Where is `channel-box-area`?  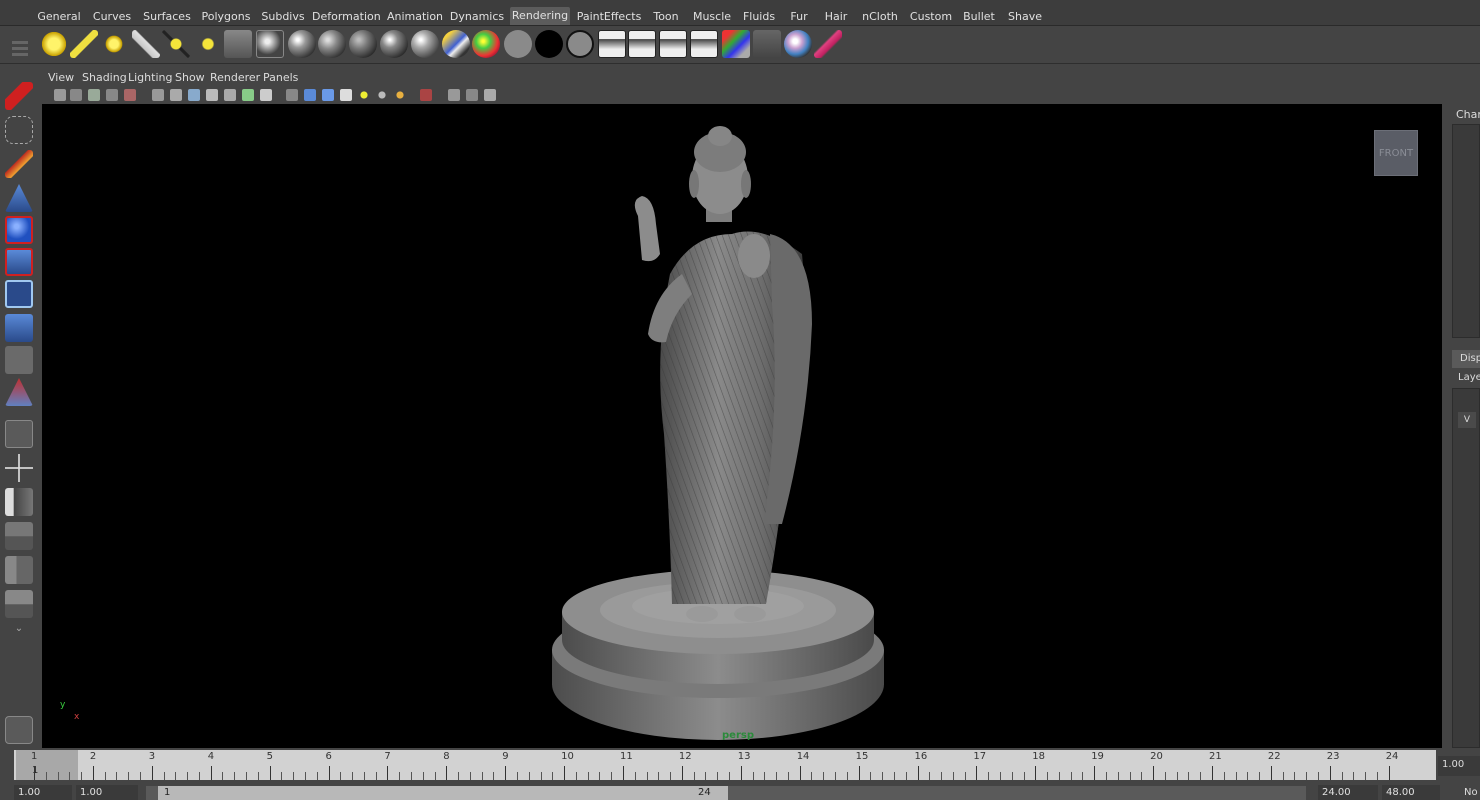
channel-box-area is located at coordinates (1466, 231).